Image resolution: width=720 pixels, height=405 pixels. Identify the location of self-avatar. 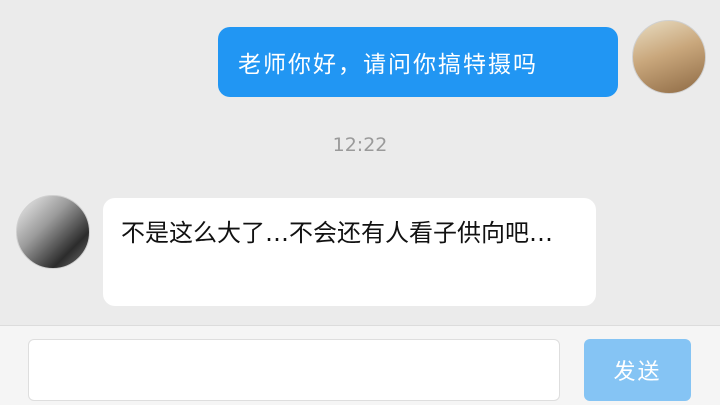
(669, 57).